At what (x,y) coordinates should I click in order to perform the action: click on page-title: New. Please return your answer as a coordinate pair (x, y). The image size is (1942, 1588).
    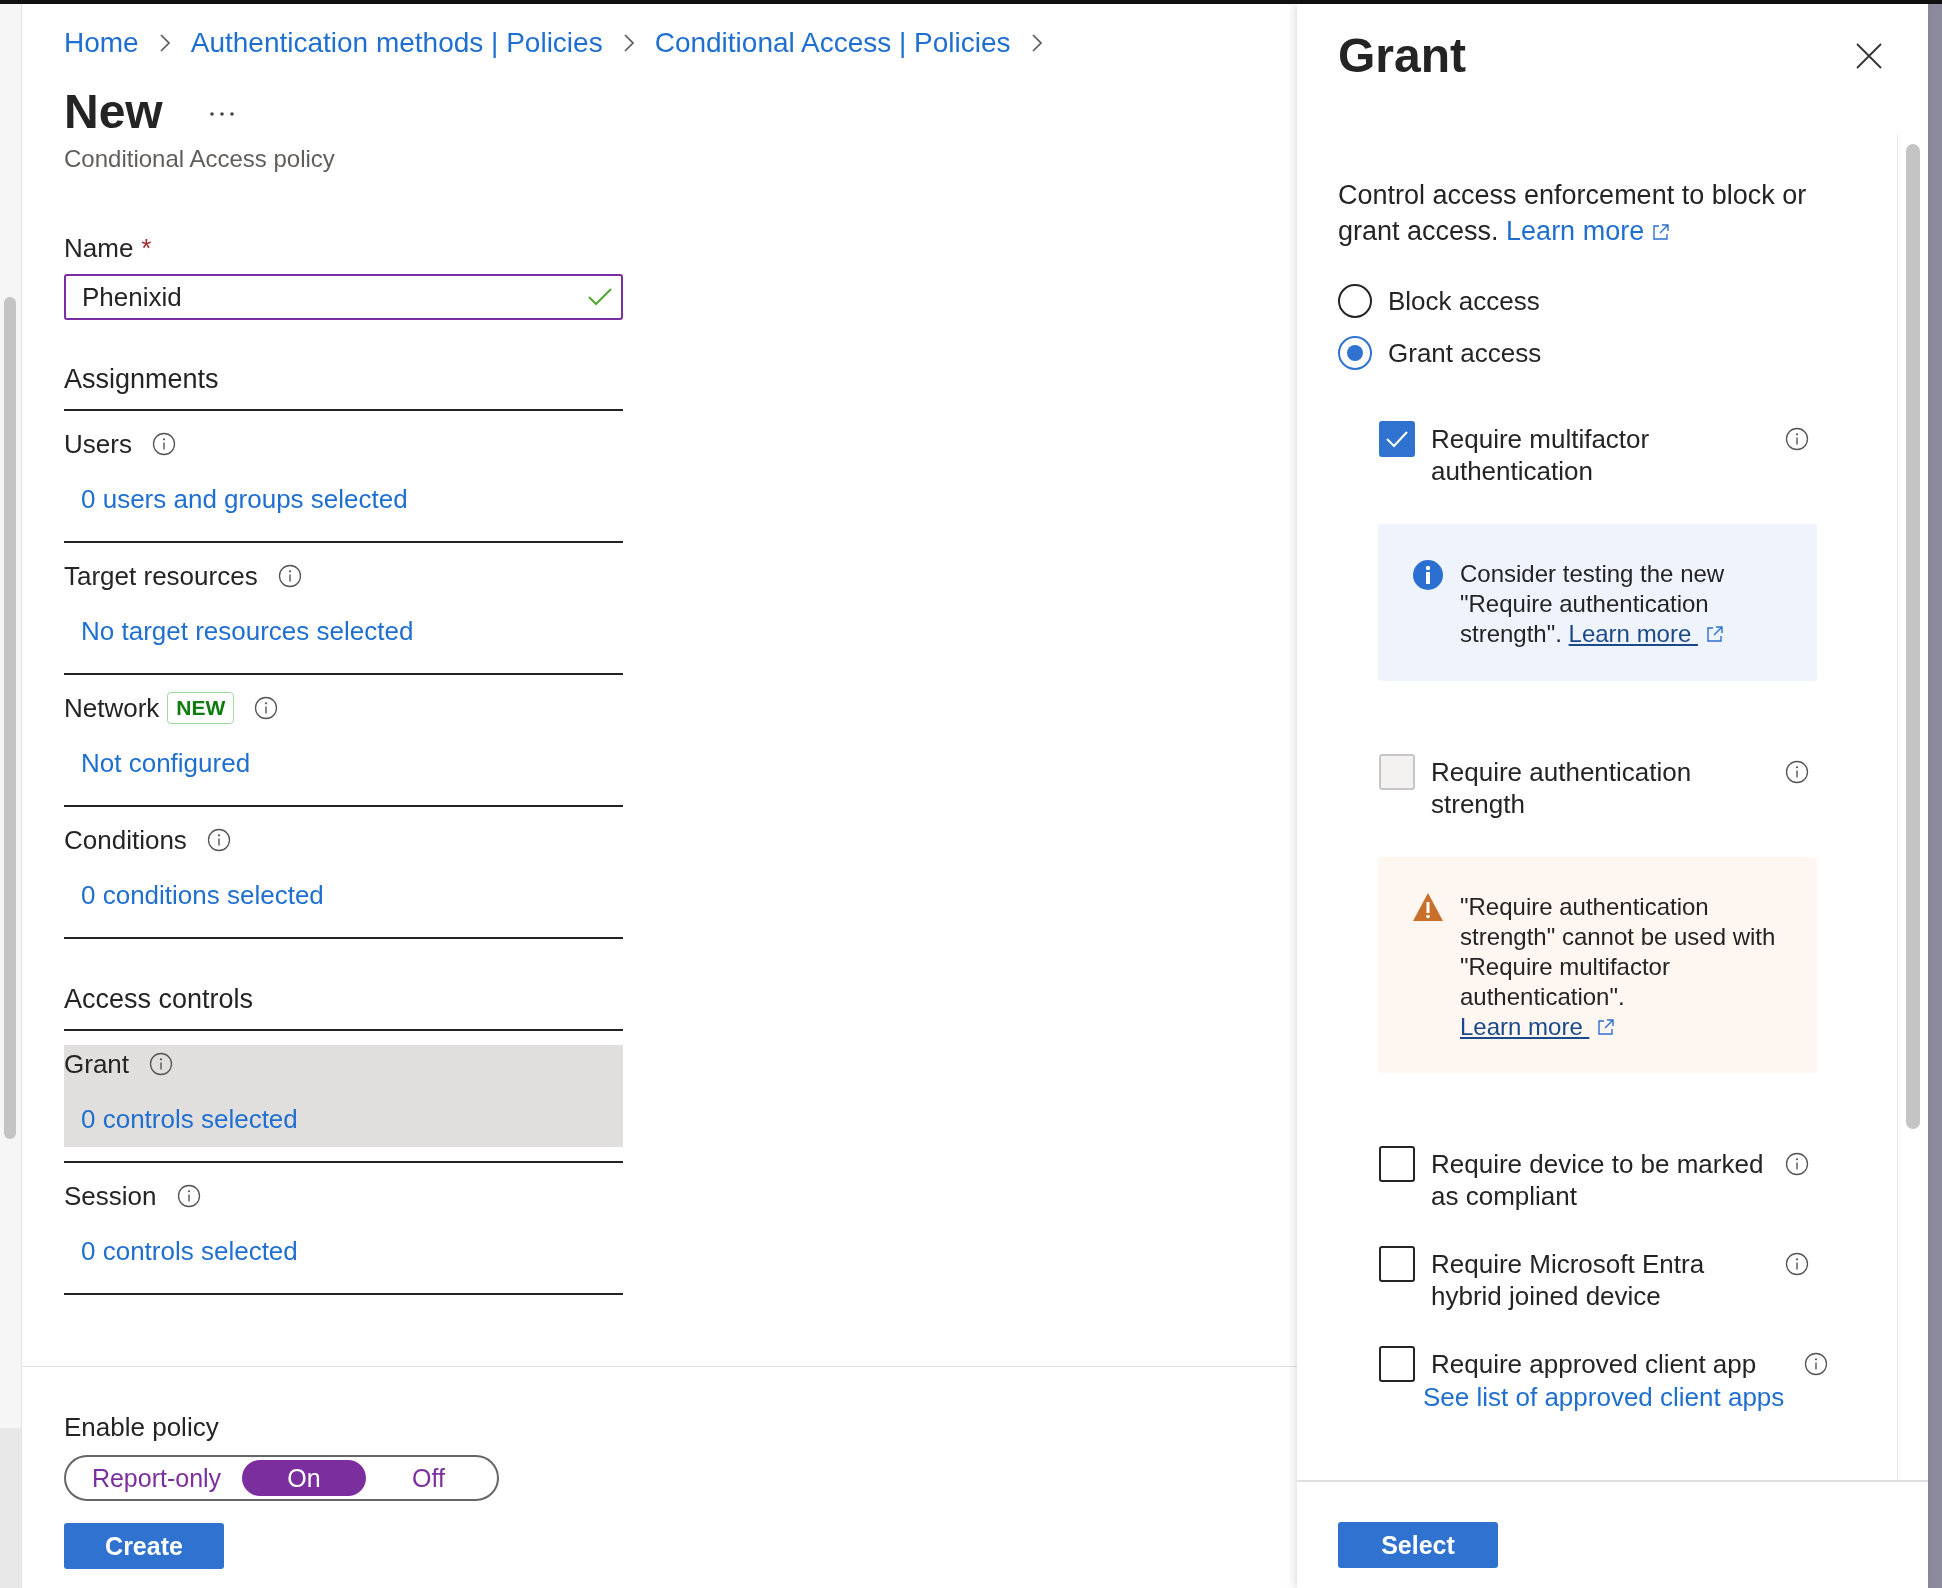
    Looking at the image, I should click on (113, 112).